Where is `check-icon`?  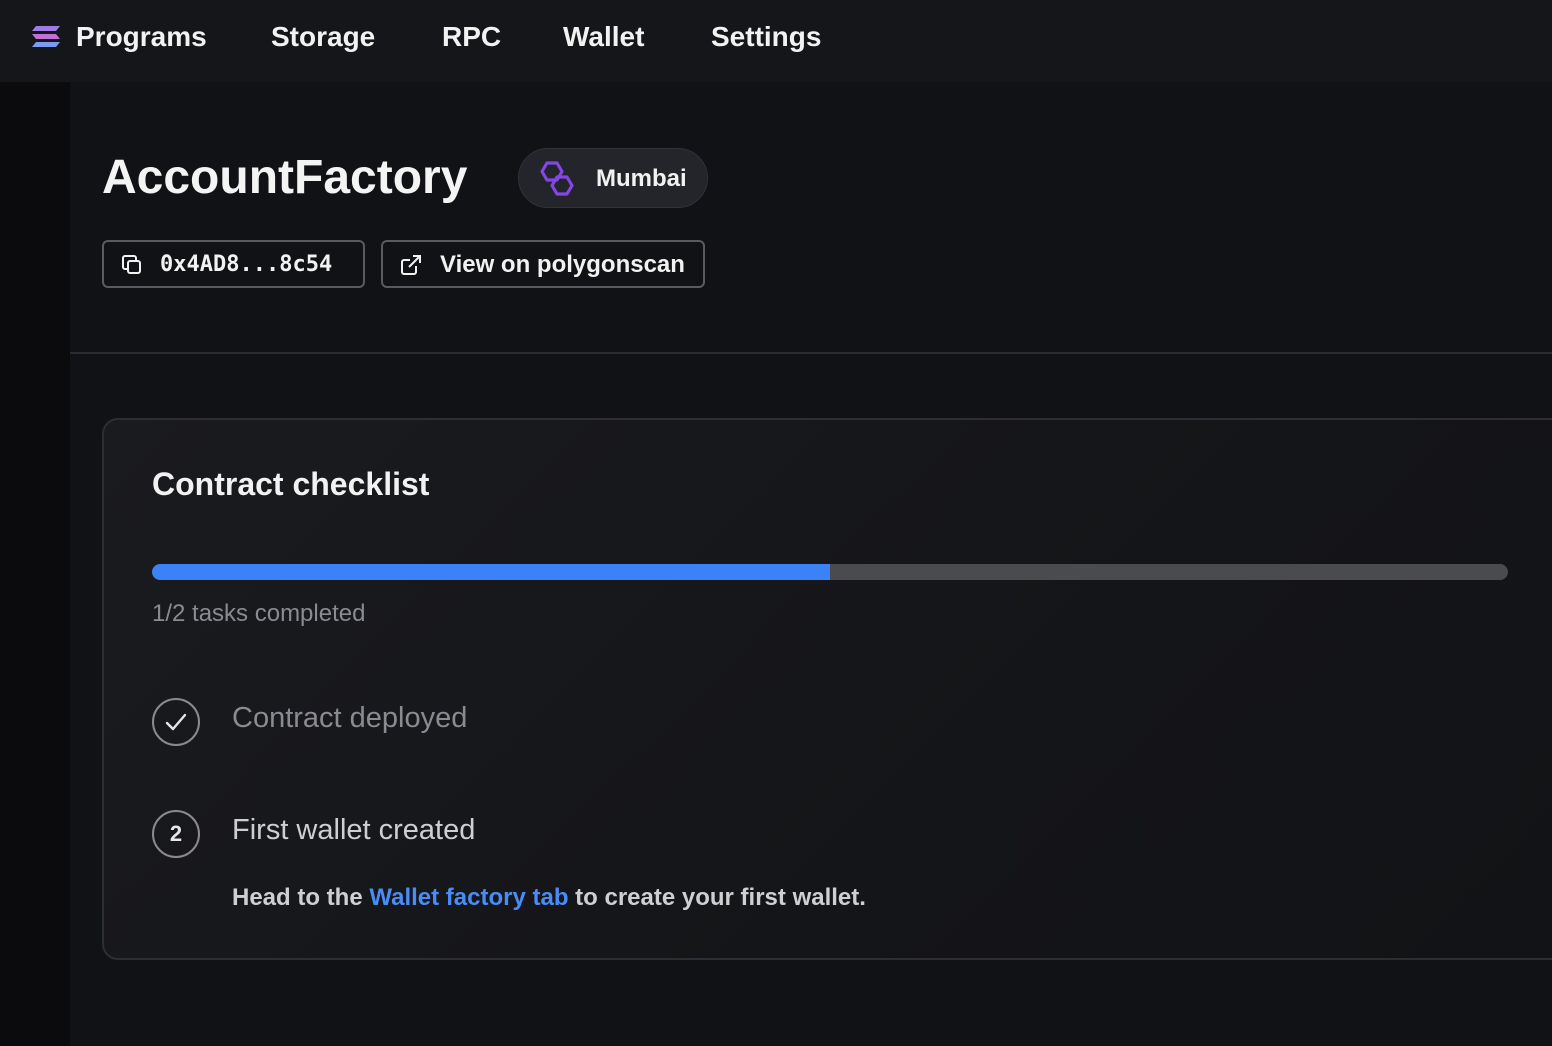 check-icon is located at coordinates (176, 722).